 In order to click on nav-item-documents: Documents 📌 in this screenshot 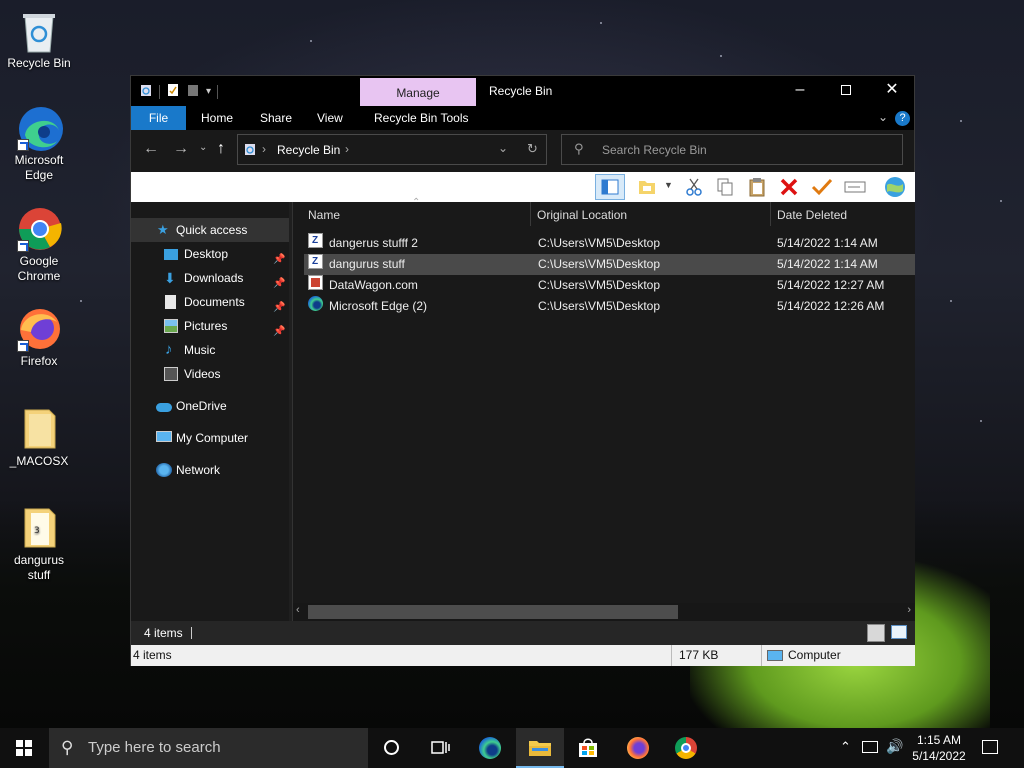, I will do `click(210, 302)`.